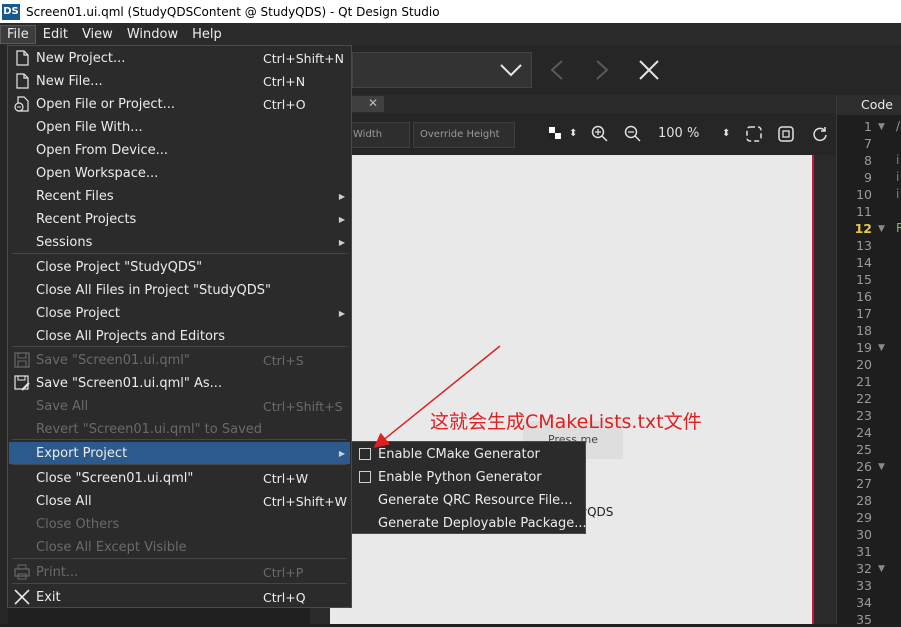 The width and height of the screenshot is (901, 627). What do you see at coordinates (179, 196) in the screenshot?
I see `file-menu-item-recent-files: Recent Files ▶` at bounding box center [179, 196].